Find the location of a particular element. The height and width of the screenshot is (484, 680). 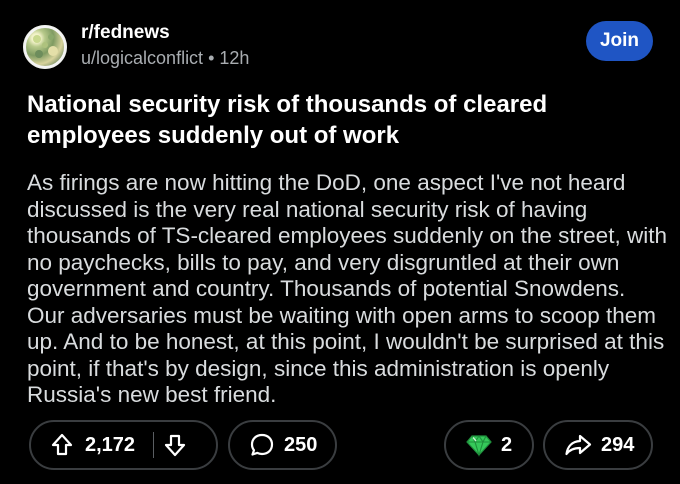

award-button: 2 is located at coordinates (489, 445).